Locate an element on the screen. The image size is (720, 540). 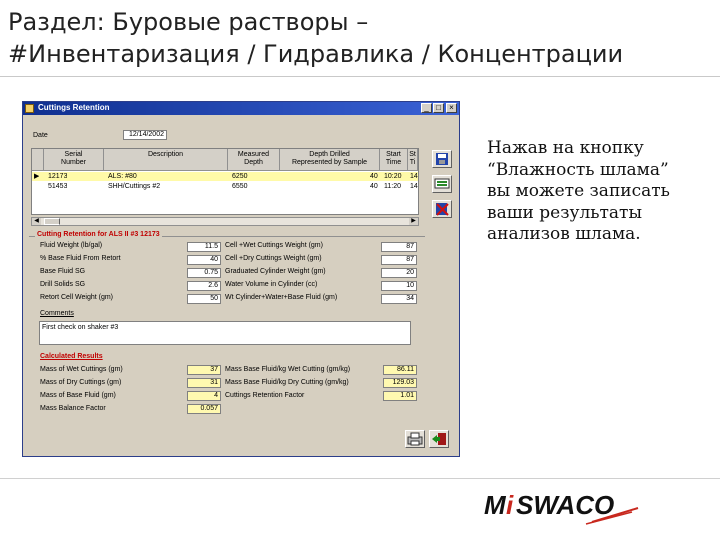
window-title: Cuttings Retention is located at coordinates (74, 107).